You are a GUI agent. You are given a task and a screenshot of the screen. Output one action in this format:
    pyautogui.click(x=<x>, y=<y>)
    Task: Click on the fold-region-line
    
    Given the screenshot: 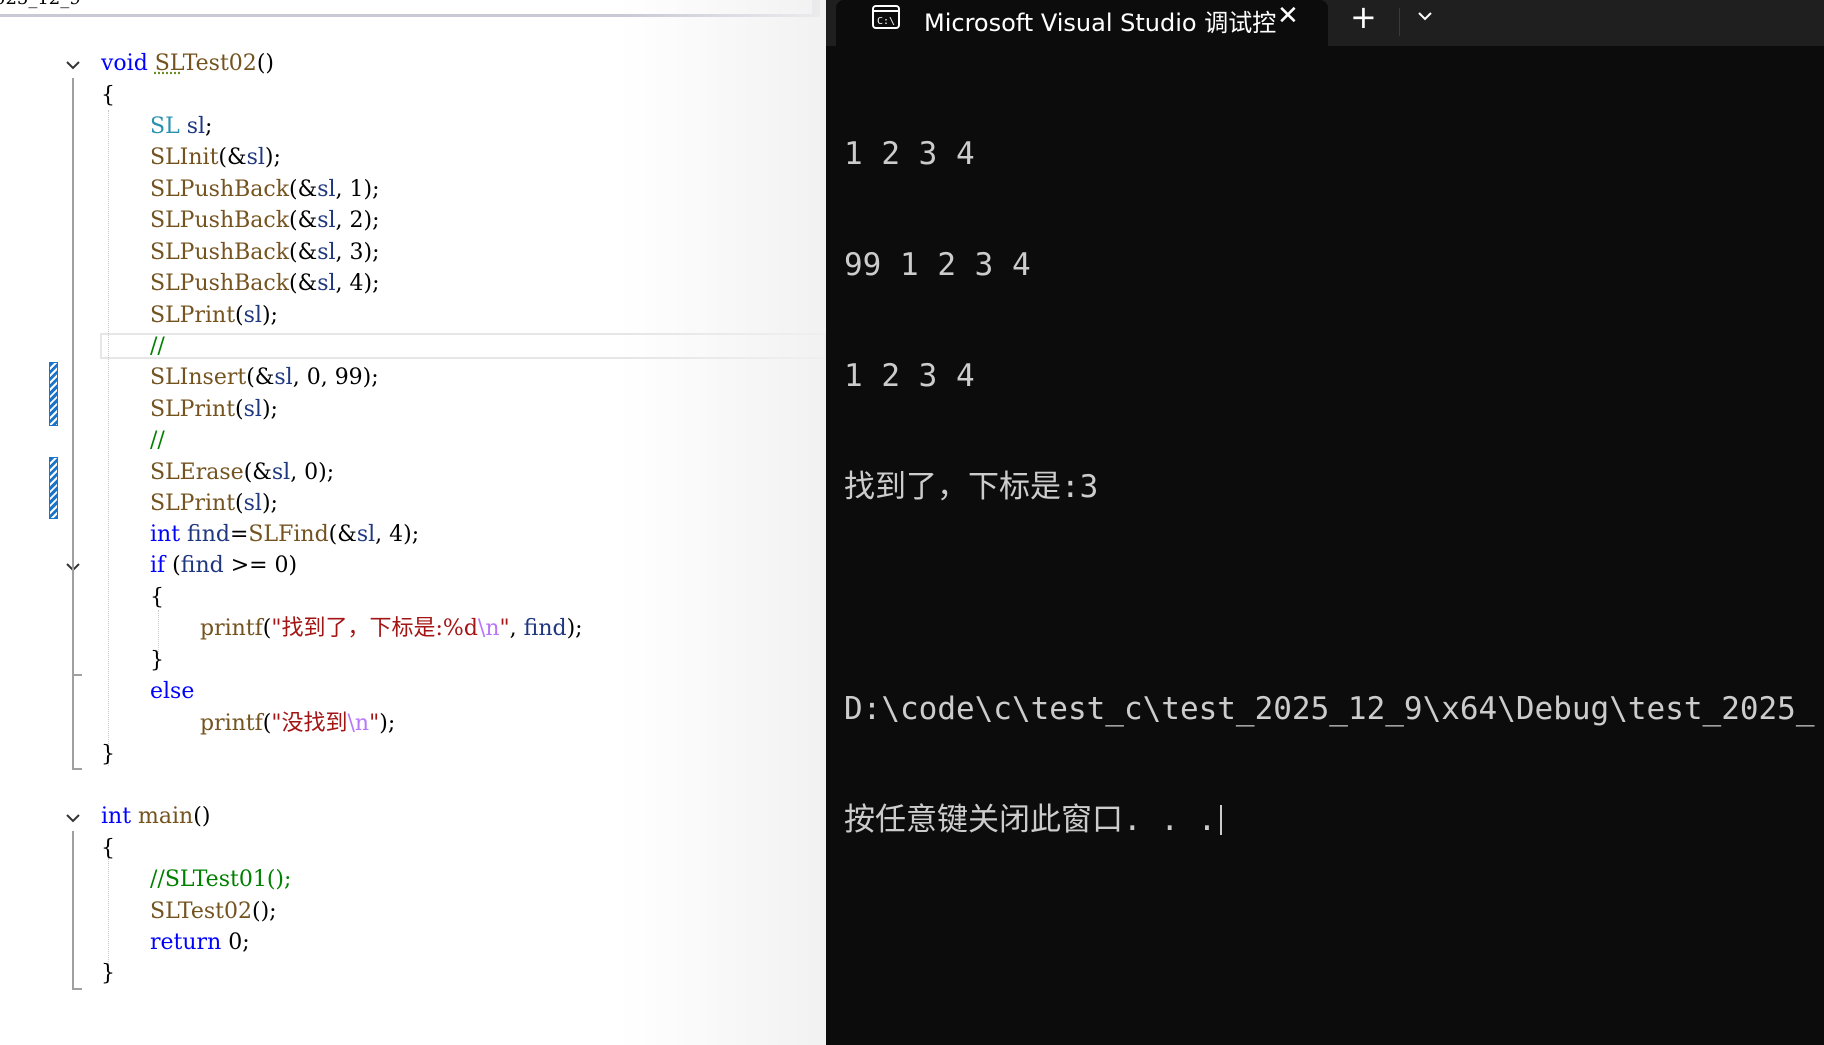 What is the action you would take?
    pyautogui.click(x=73, y=628)
    